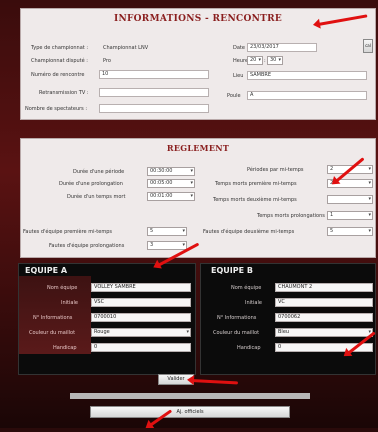  I want to click on equipe-a-title: EQUIPE A, so click(46, 270).